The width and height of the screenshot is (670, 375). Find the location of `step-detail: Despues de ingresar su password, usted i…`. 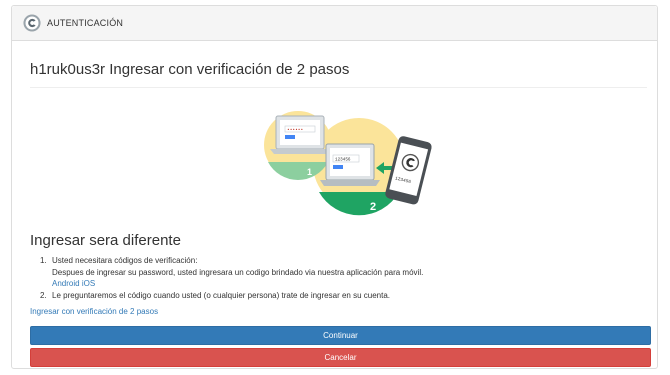

step-detail: Despues de ingresar su password, usted i… is located at coordinates (238, 272).